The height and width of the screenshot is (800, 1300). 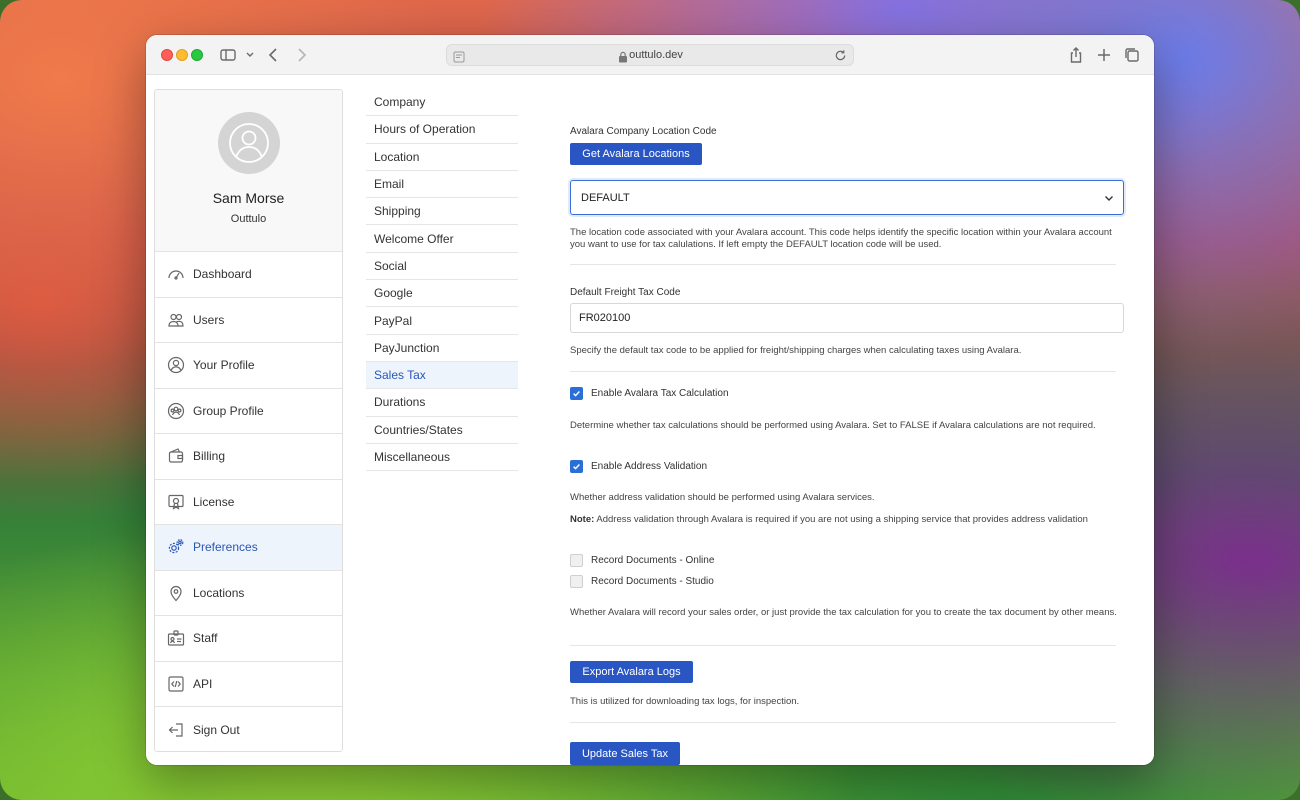 I want to click on submenu-item-location: Location, so click(x=442, y=157).